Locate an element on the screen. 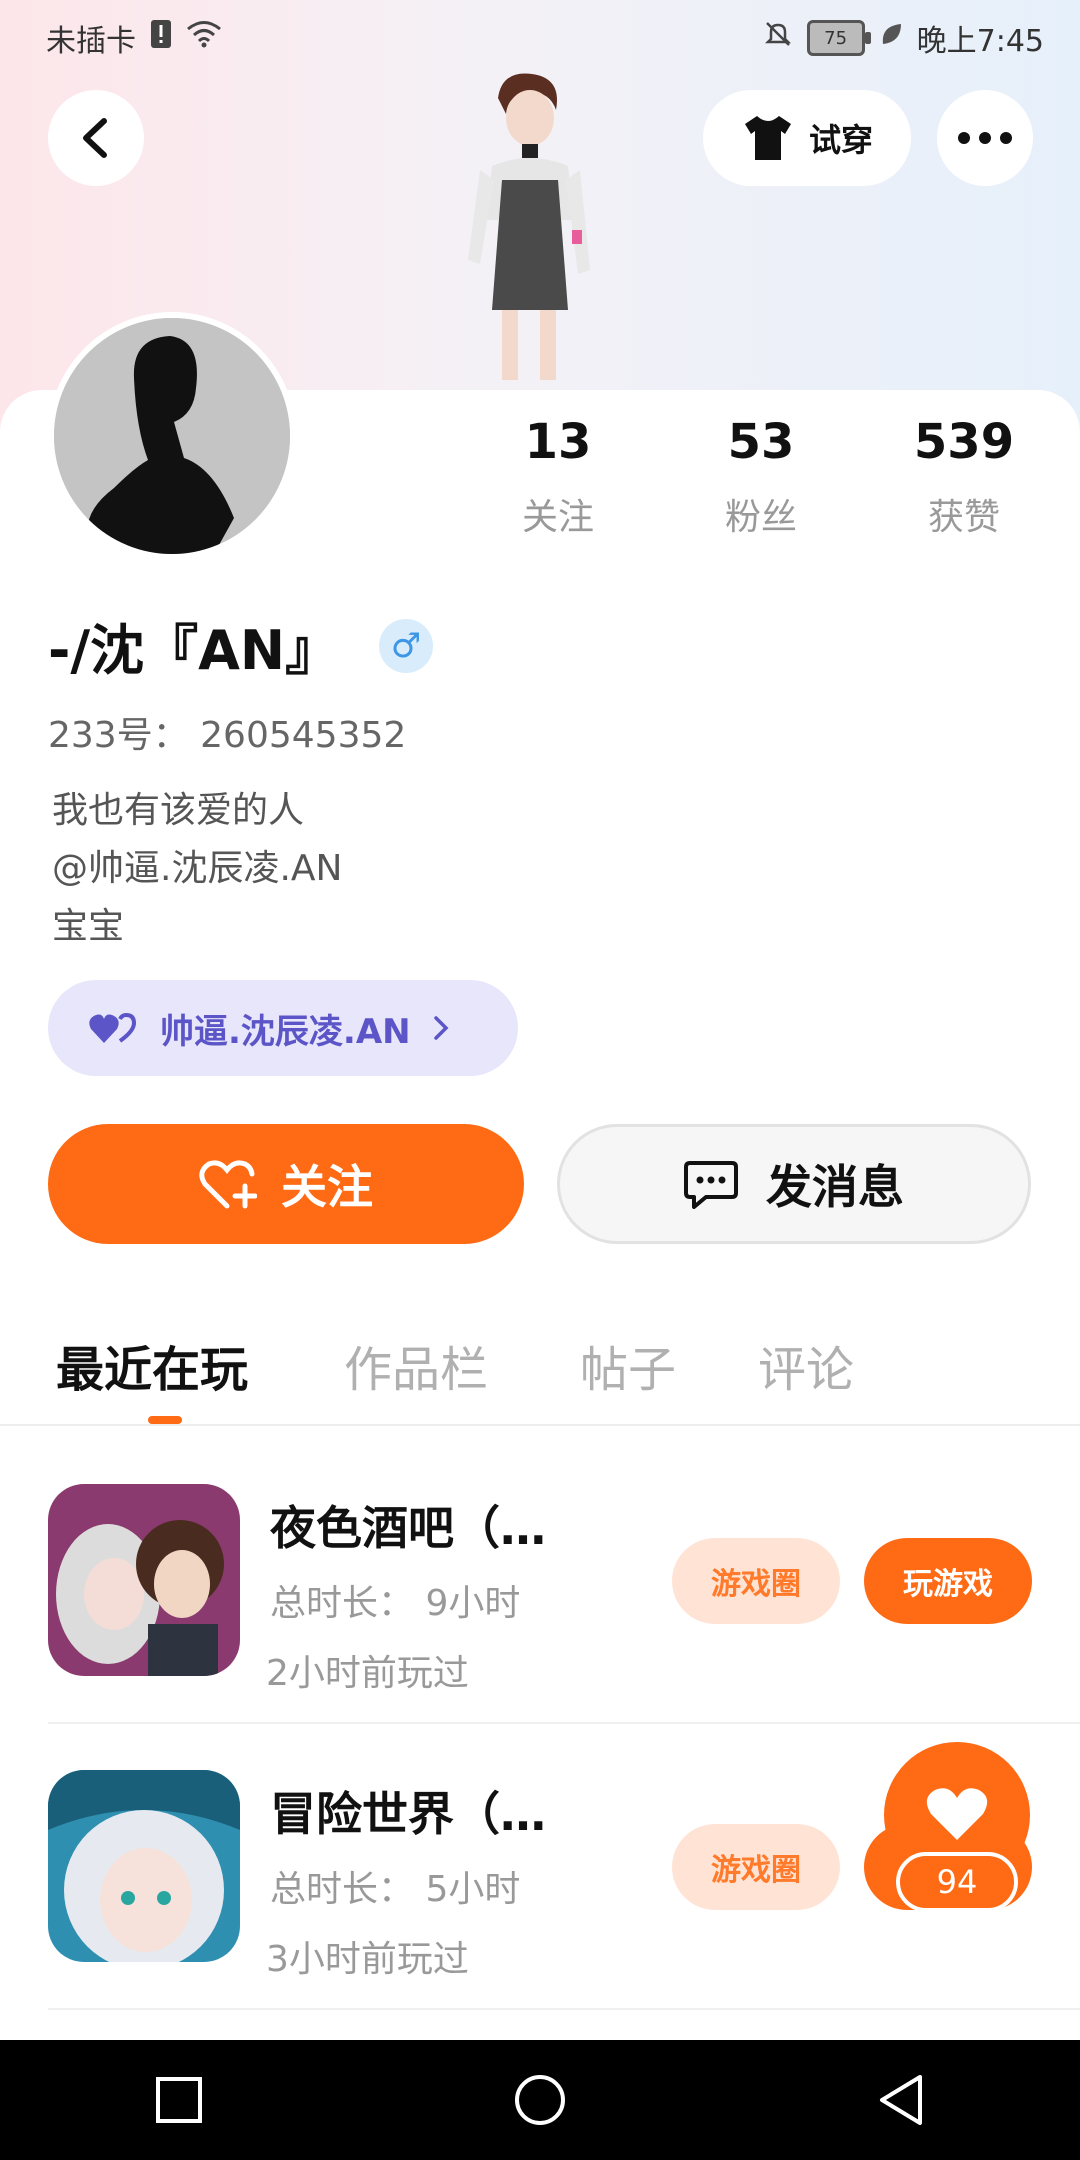 The height and width of the screenshot is (2160, 1080). name-row: -/沈『AN』 ♂ is located at coordinates (241, 645).